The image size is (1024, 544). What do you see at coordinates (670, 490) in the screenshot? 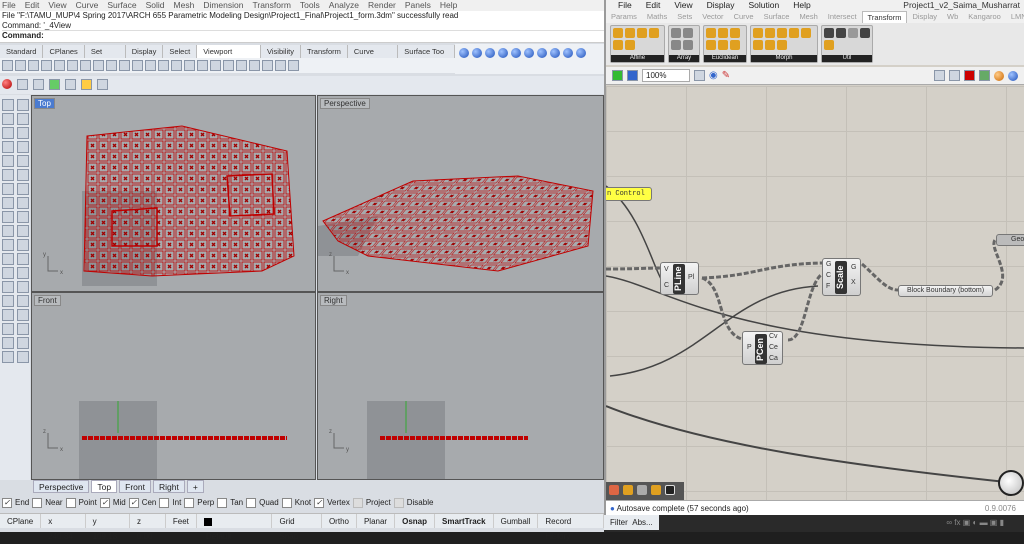
I see `refresh-icon` at bounding box center [670, 490].